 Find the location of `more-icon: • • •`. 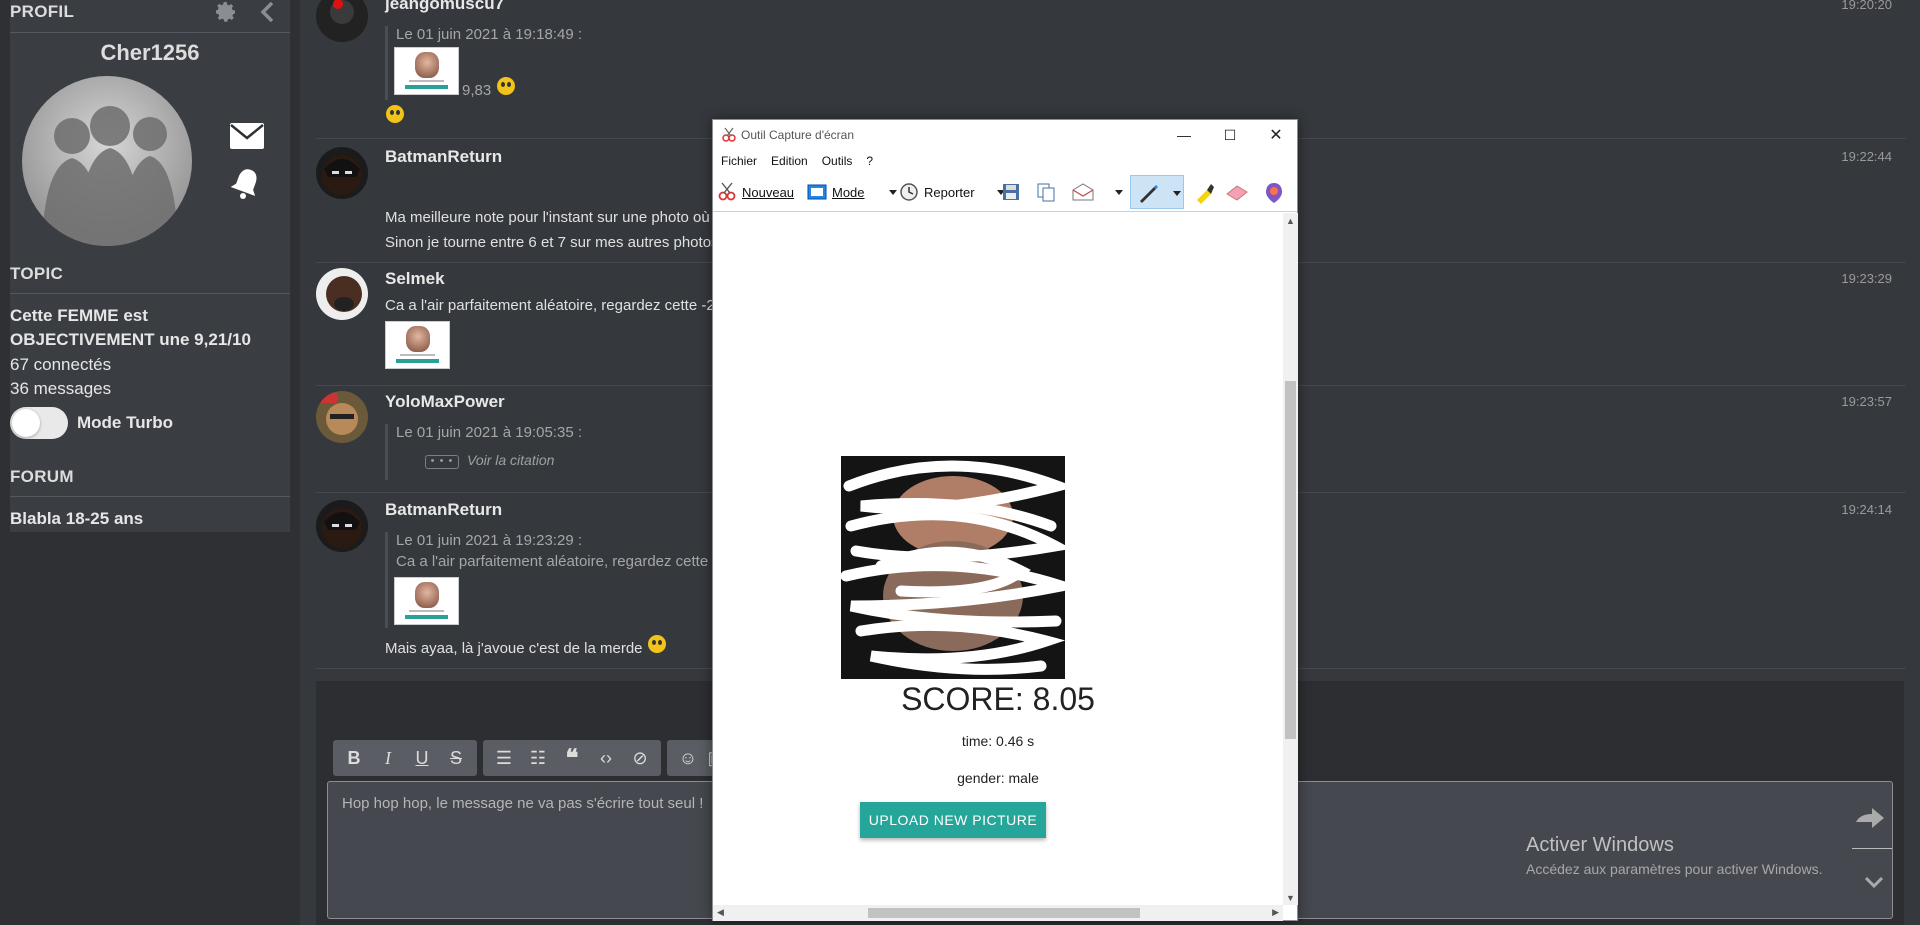

more-icon: • • • is located at coordinates (442, 462).